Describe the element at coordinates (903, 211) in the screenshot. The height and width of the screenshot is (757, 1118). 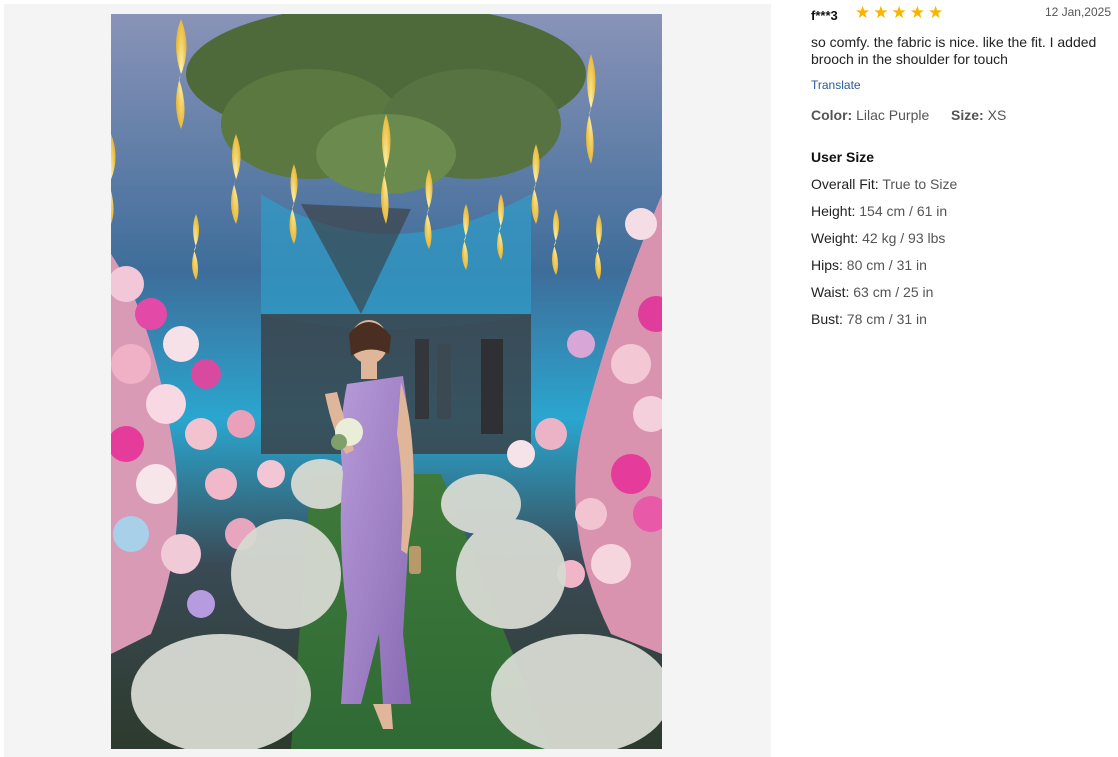
I see `size-row-value: 154 cm / 61 in` at that location.